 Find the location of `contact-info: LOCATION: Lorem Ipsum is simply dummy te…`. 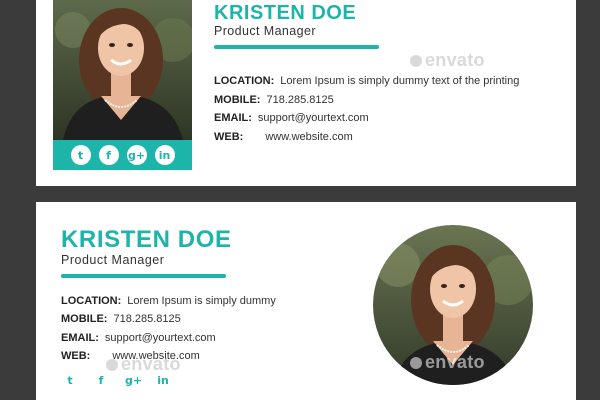

contact-info: LOCATION: Lorem Ipsum is simply dummy te… is located at coordinates (366, 109).